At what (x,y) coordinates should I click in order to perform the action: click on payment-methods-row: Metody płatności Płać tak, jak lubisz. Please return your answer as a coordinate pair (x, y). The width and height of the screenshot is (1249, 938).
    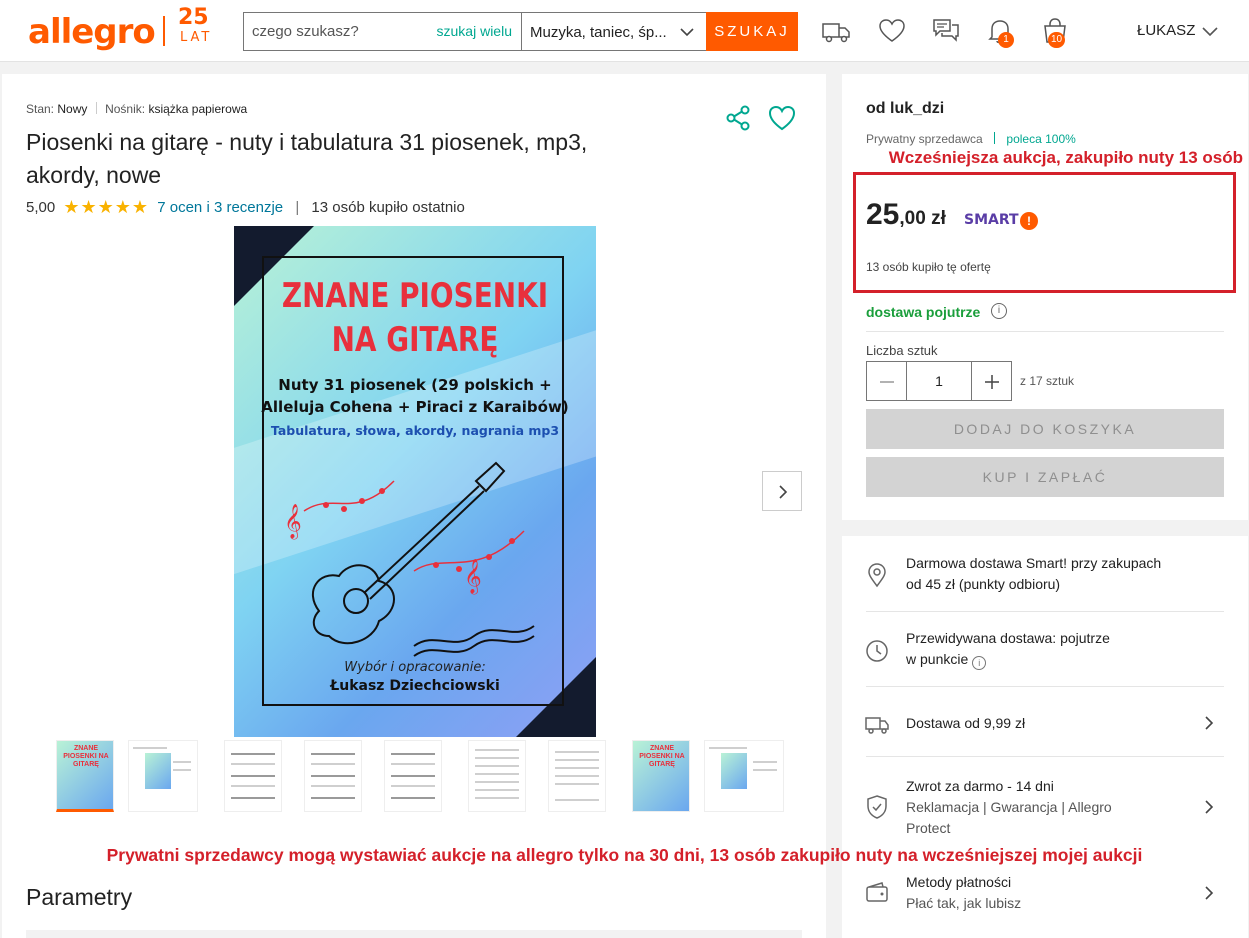
    Looking at the image, I should click on (963, 893).